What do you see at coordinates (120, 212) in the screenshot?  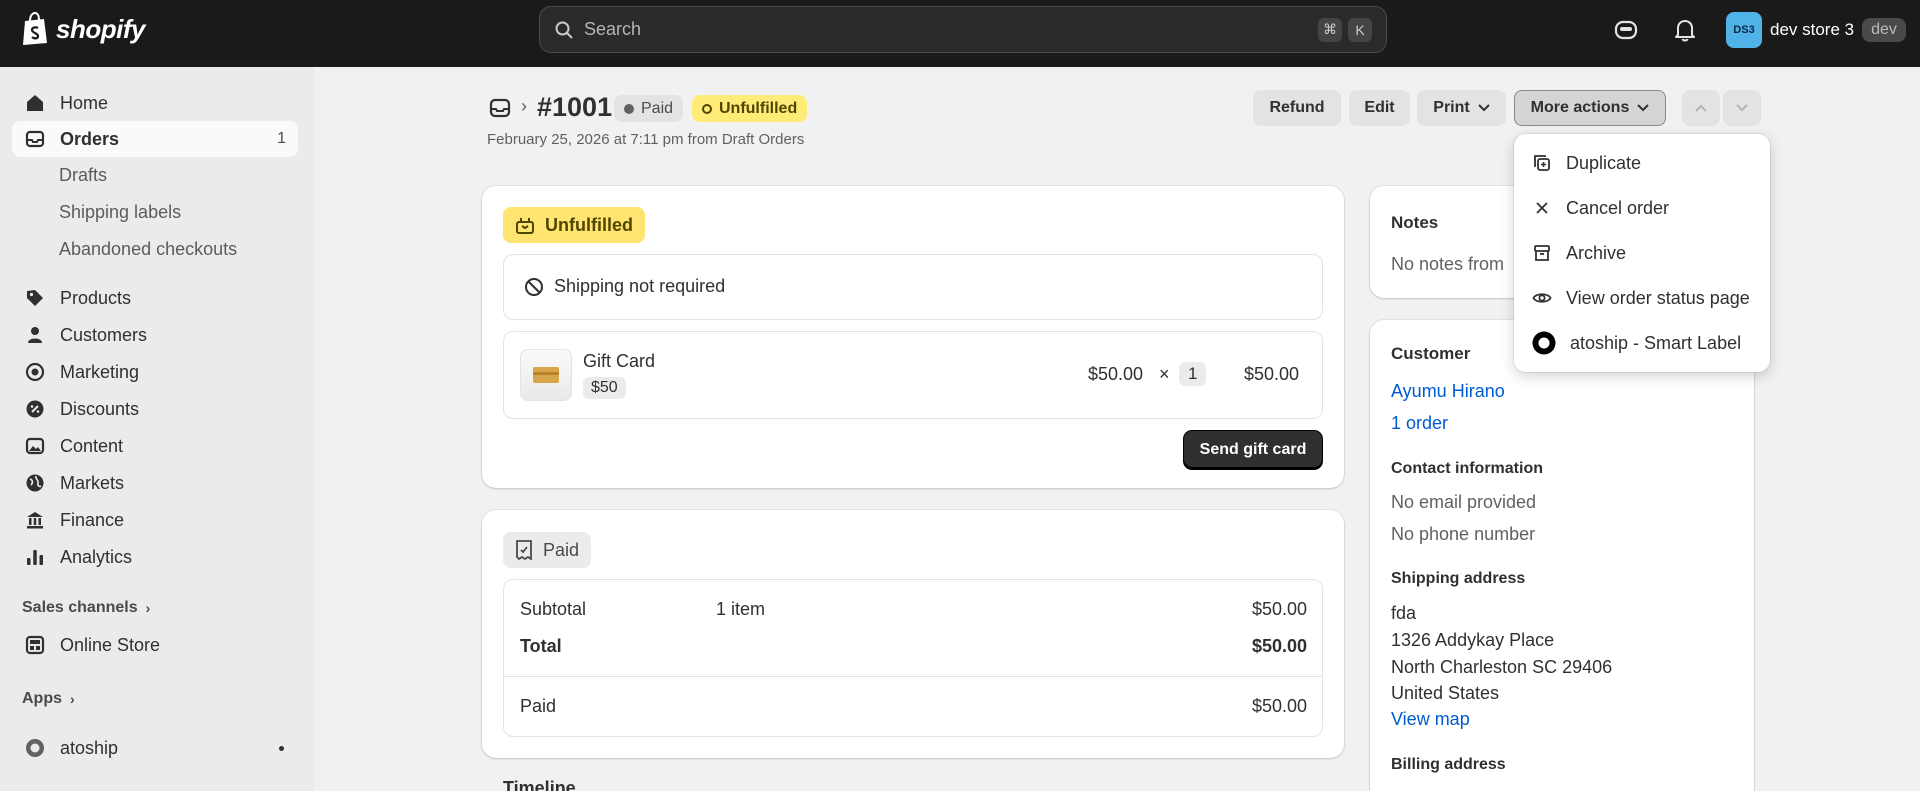 I see `sidebar-item-shipping-labels: Shipping labels` at bounding box center [120, 212].